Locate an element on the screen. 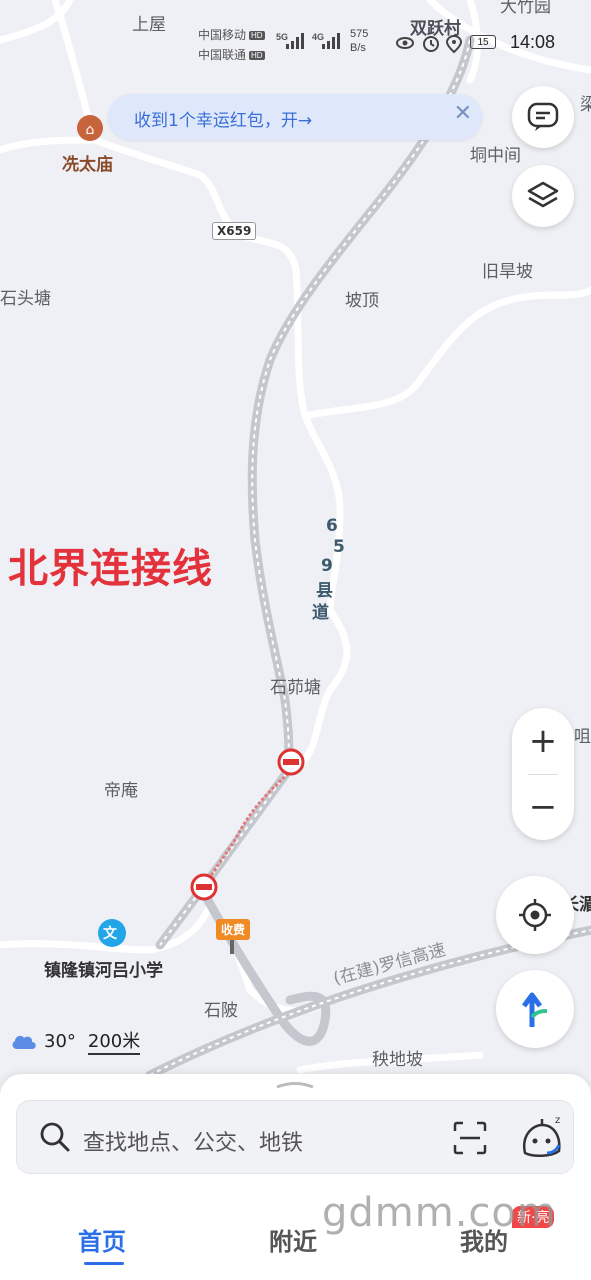 The image size is (591, 1280). cloud-icon is located at coordinates (24, 1042).